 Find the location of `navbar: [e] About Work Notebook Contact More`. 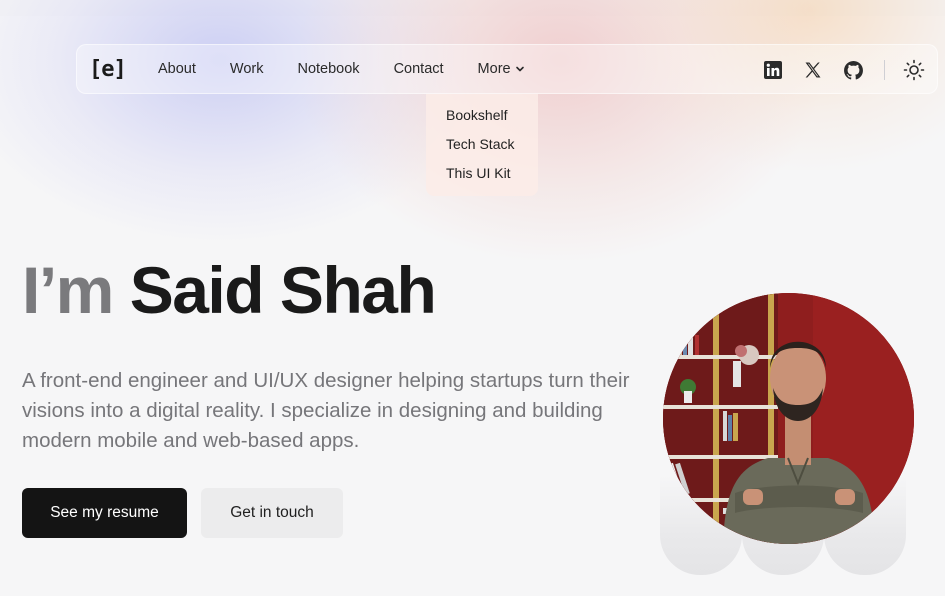

navbar: [e] About Work Notebook Contact More is located at coordinates (507, 69).